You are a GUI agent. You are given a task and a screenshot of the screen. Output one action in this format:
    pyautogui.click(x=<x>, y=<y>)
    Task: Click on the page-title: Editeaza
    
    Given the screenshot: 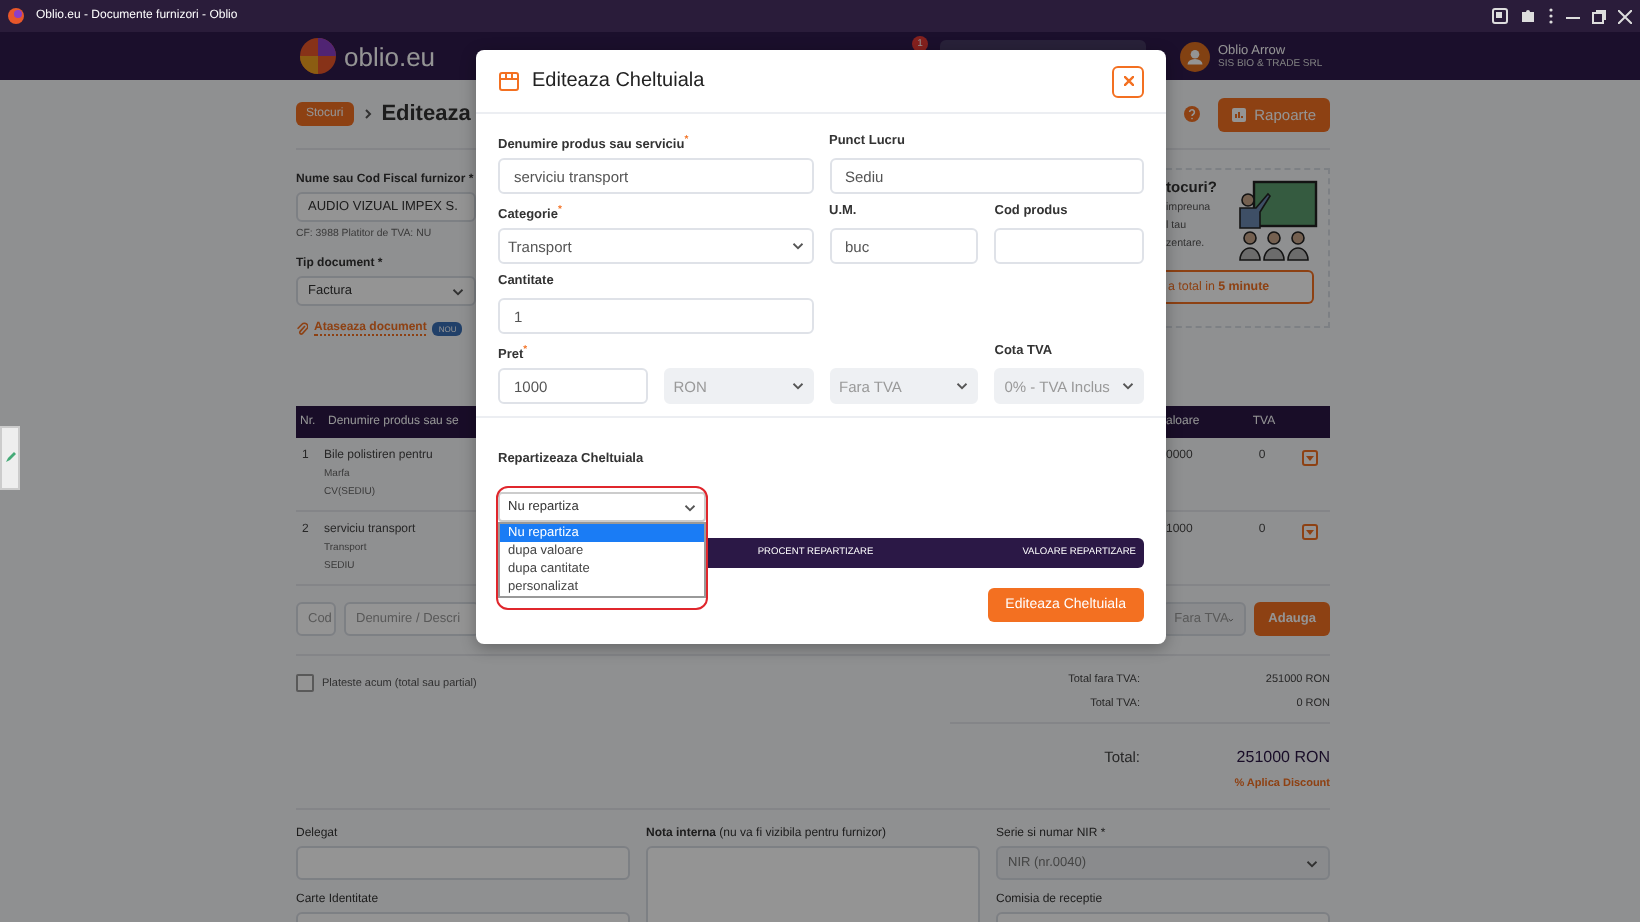 What is the action you would take?
    pyautogui.click(x=426, y=114)
    